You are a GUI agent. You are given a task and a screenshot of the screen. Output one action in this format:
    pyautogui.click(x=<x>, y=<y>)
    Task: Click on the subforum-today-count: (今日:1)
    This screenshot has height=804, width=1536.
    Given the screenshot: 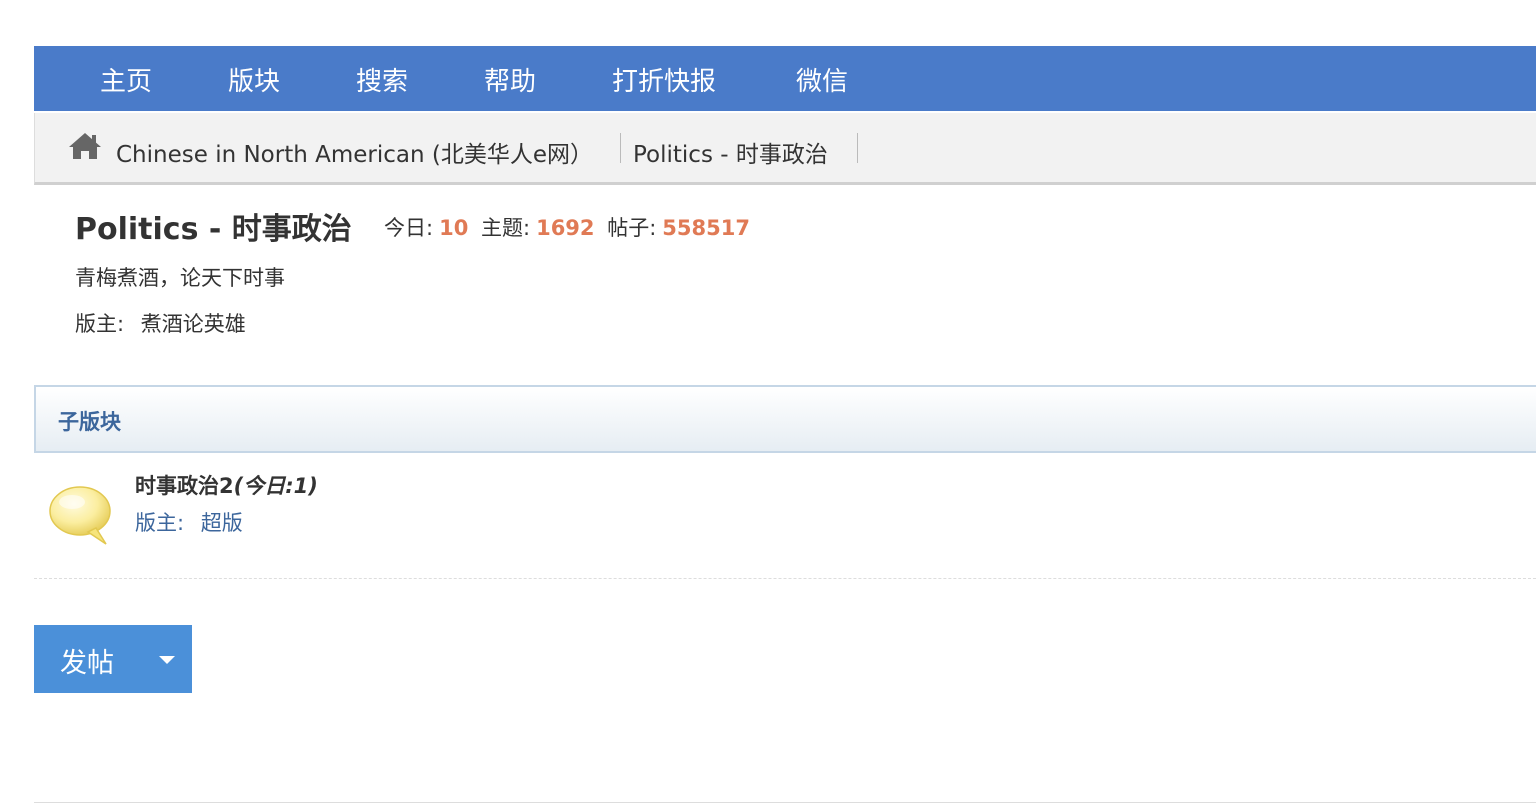 What is the action you would take?
    pyautogui.click(x=275, y=486)
    